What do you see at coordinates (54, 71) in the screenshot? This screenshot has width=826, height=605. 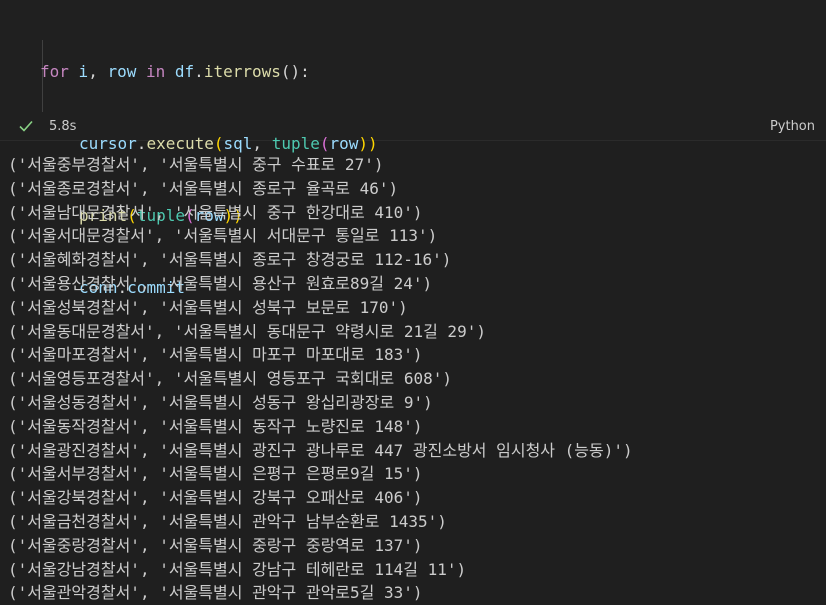 I see `keyword-for: for` at bounding box center [54, 71].